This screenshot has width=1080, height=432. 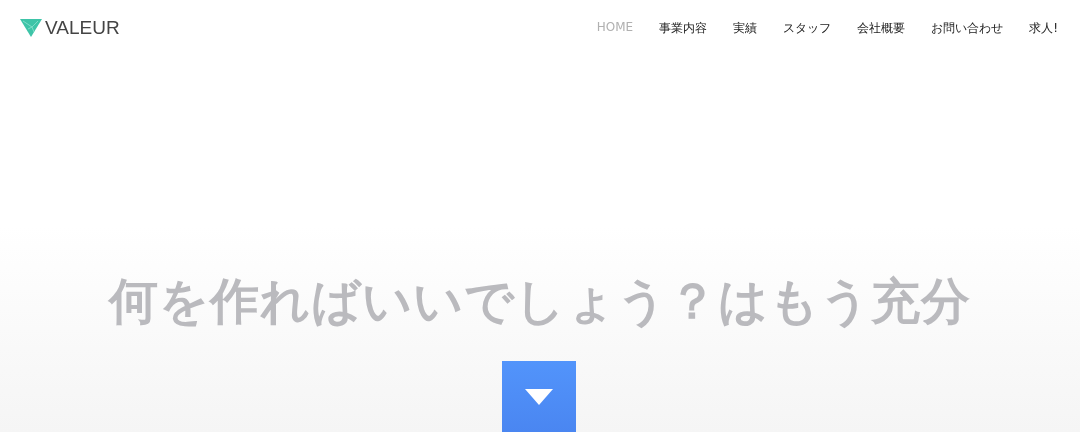 I want to click on nav-link: 会社概要, so click(x=881, y=28).